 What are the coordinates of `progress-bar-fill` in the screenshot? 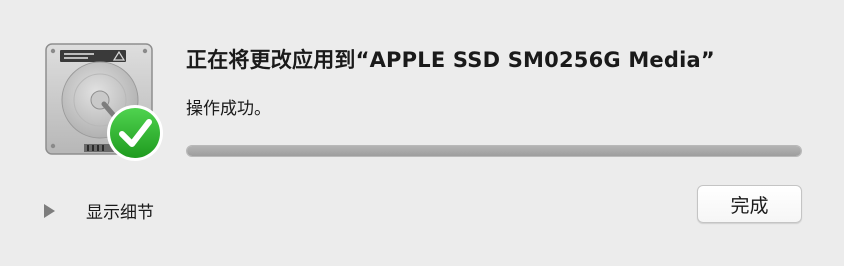 It's located at (494, 151).